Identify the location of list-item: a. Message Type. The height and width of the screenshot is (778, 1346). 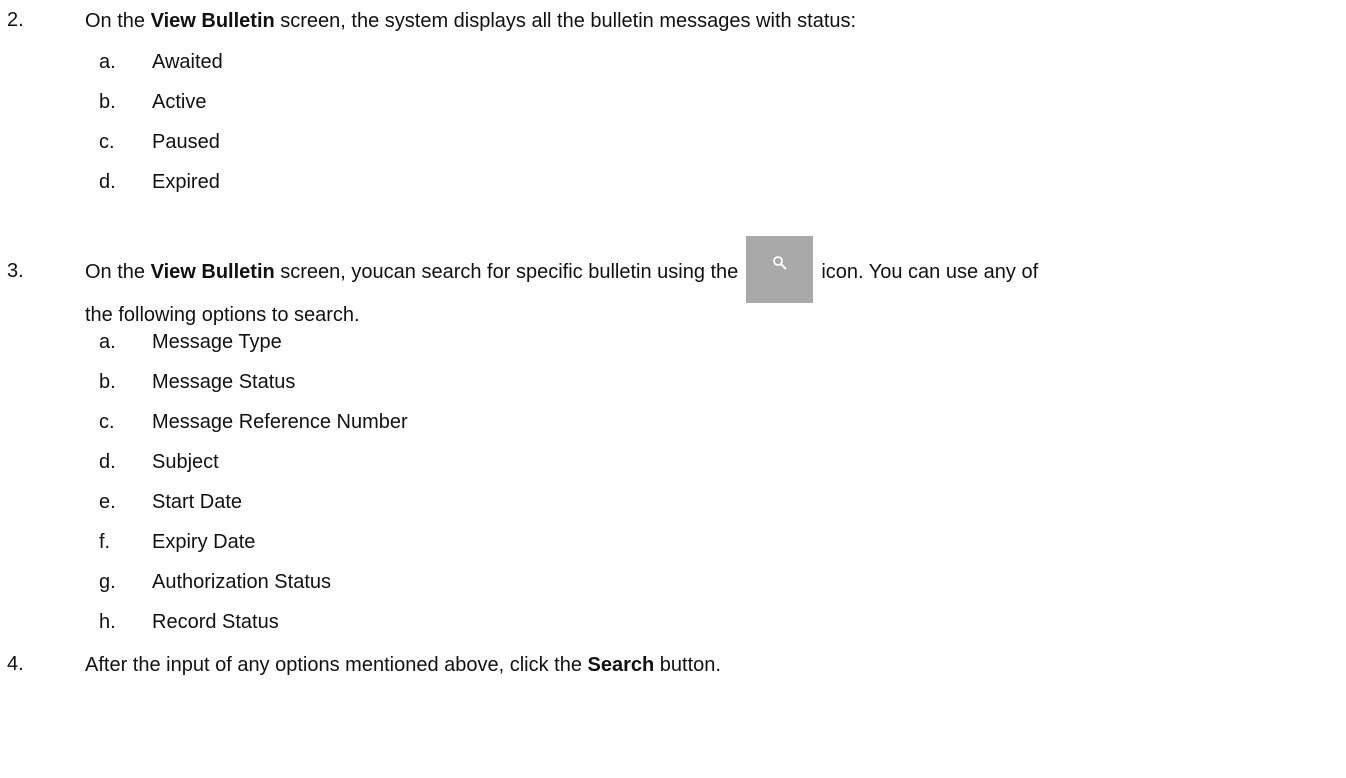
(190, 342).